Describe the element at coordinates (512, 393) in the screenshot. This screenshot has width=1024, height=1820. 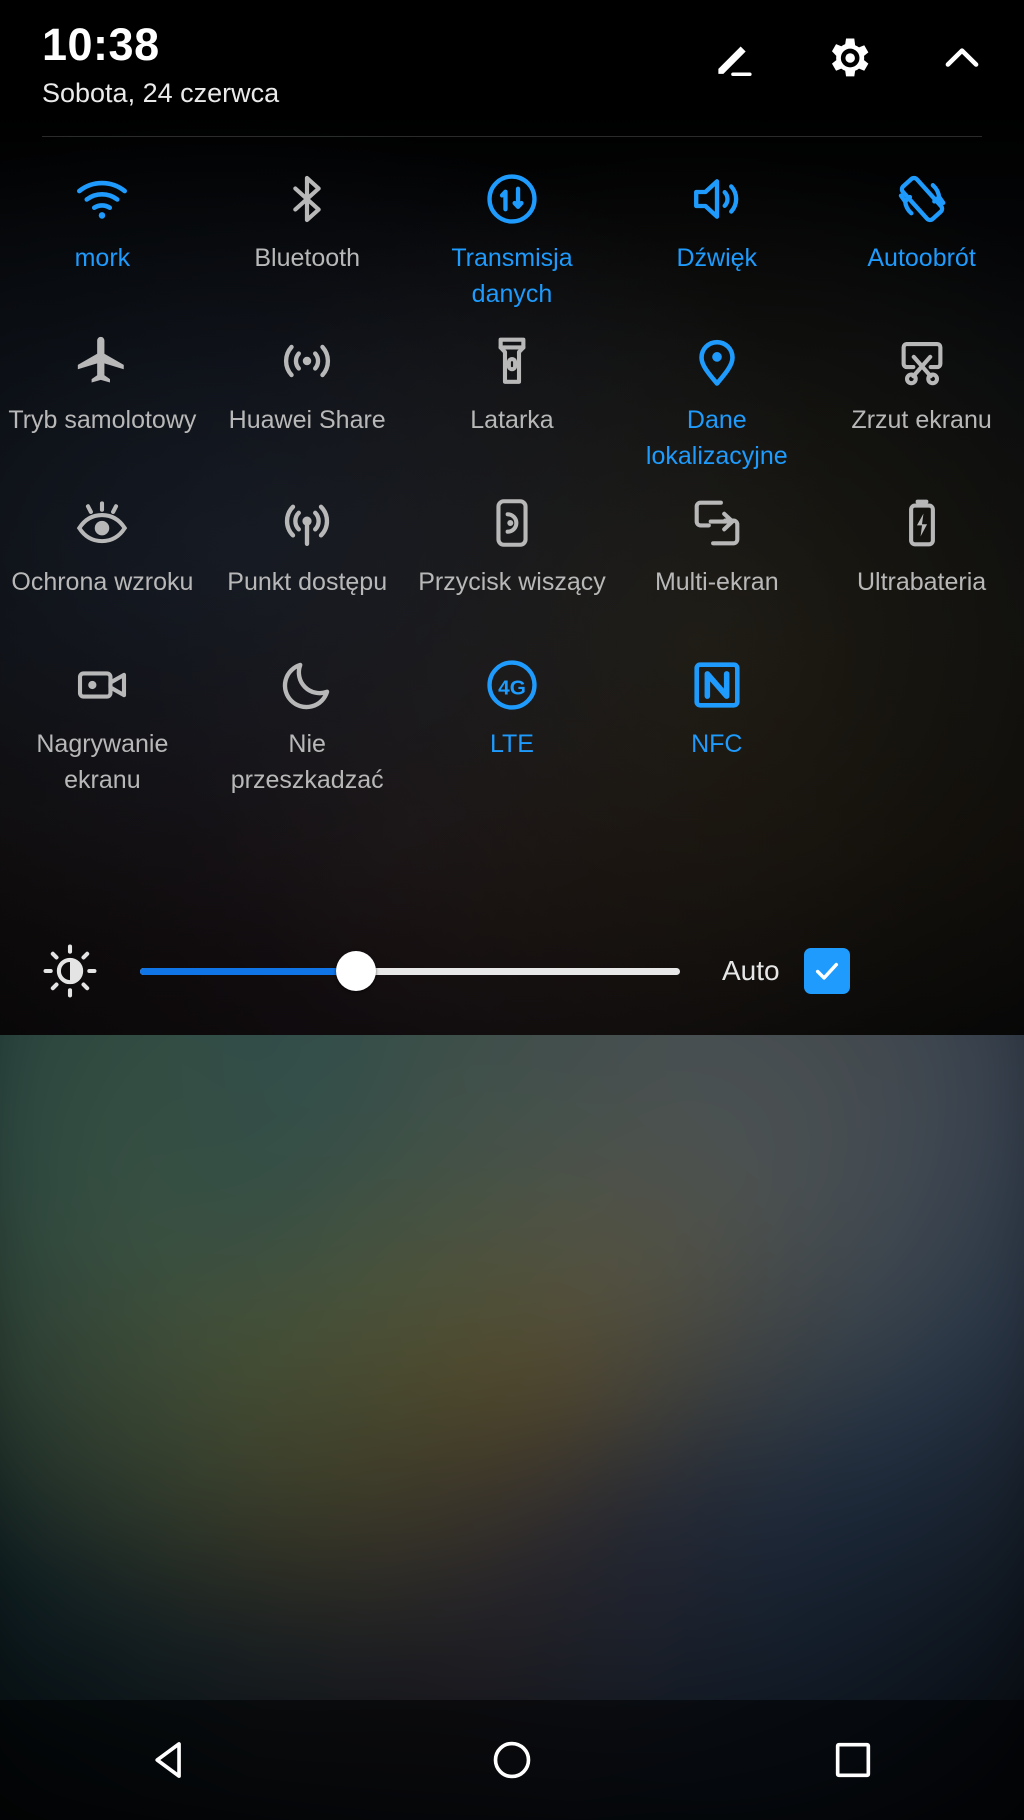
I see `tile-flashlight: Latarka` at that location.